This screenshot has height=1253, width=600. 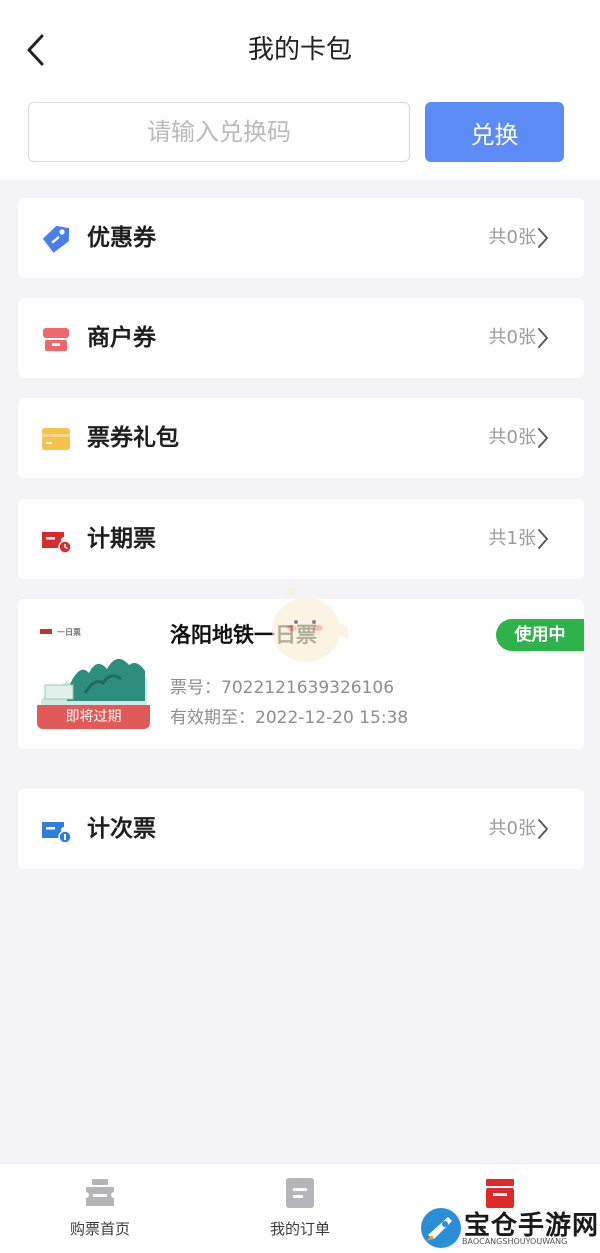 I want to click on period-ticket-count: 共1张, so click(x=512, y=538).